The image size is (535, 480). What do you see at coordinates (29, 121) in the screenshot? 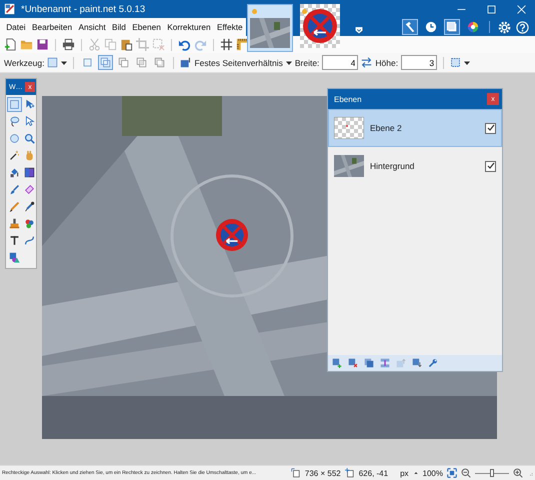
I see `cursor-outline-icon` at bounding box center [29, 121].